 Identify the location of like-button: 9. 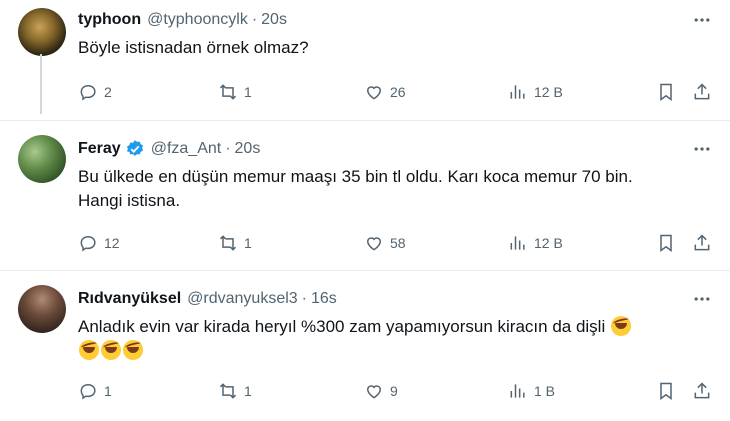
(381, 391).